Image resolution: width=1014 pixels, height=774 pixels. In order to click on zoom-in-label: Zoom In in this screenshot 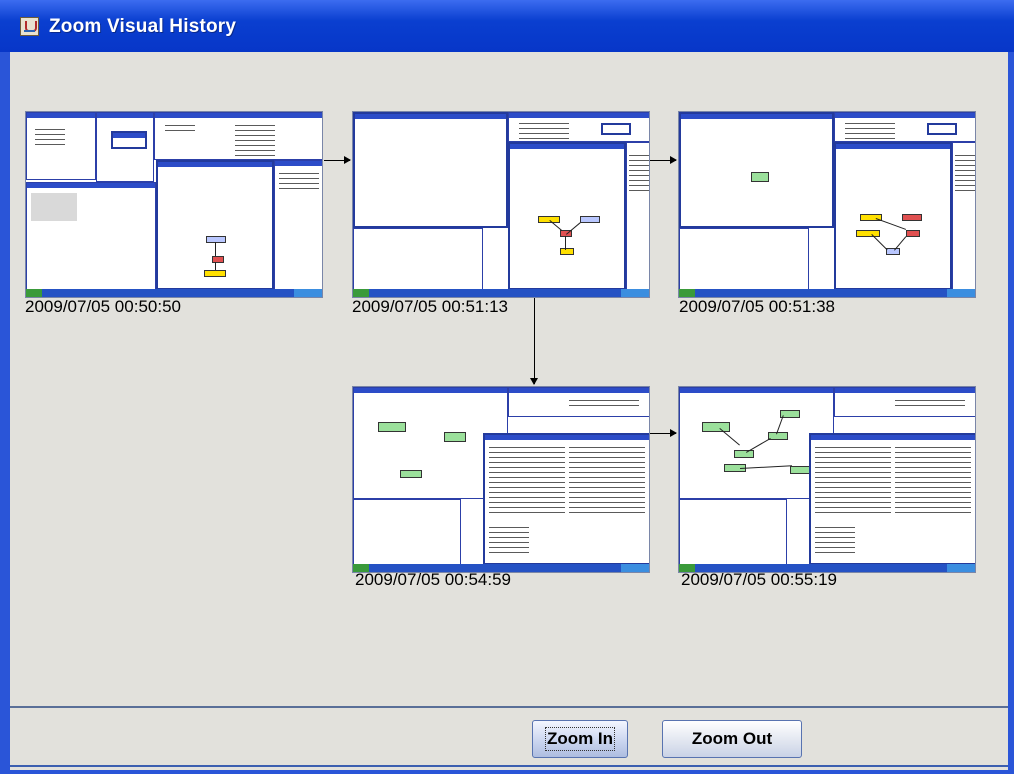, I will do `click(580, 739)`.